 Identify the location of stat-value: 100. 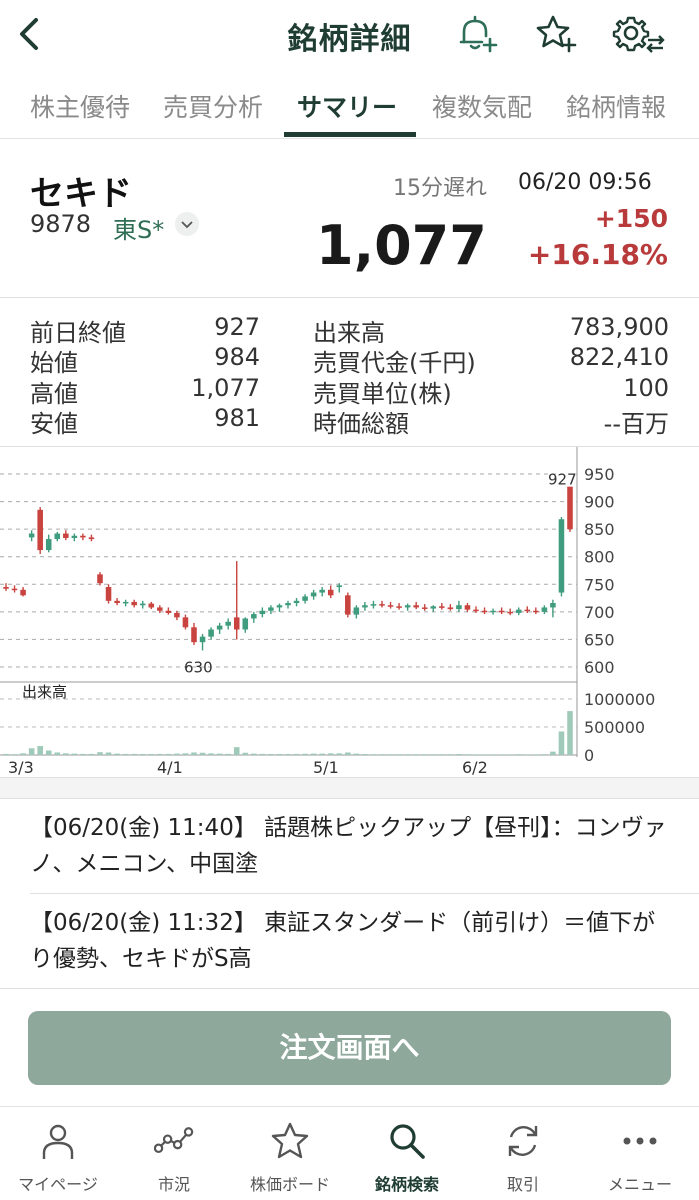
(646, 388).